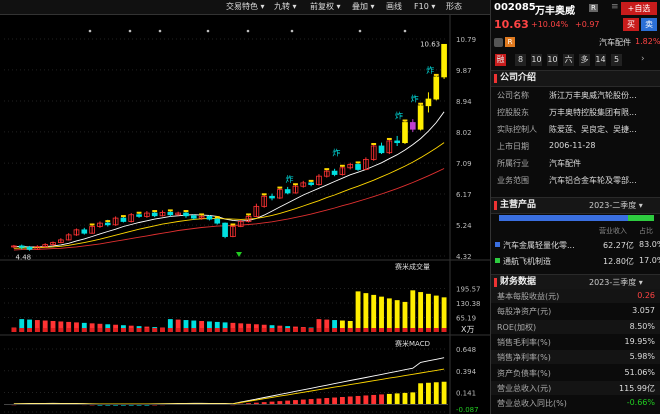 The width and height of the screenshot is (660, 414). I want to click on tab-8: 8, so click(520, 60).